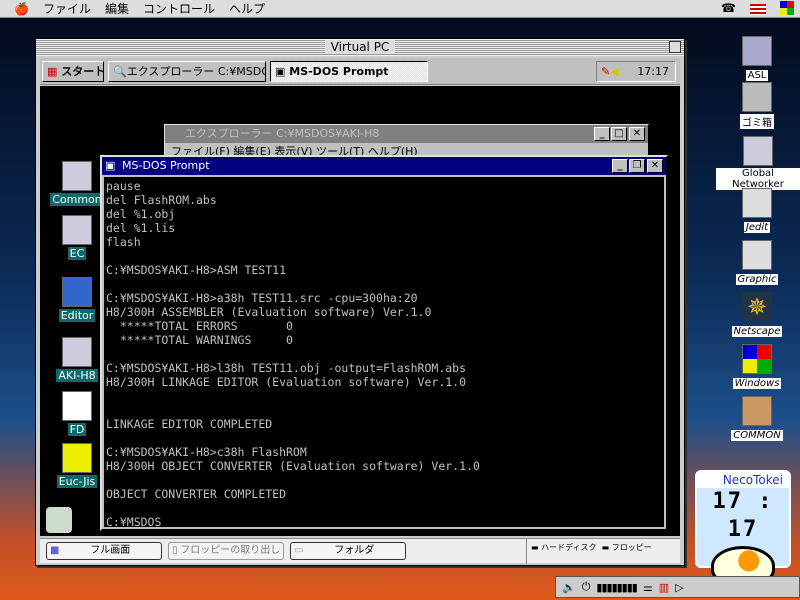 The height and width of the screenshot is (600, 800). I want to click on menu-help: ヘルプ, so click(247, 8).